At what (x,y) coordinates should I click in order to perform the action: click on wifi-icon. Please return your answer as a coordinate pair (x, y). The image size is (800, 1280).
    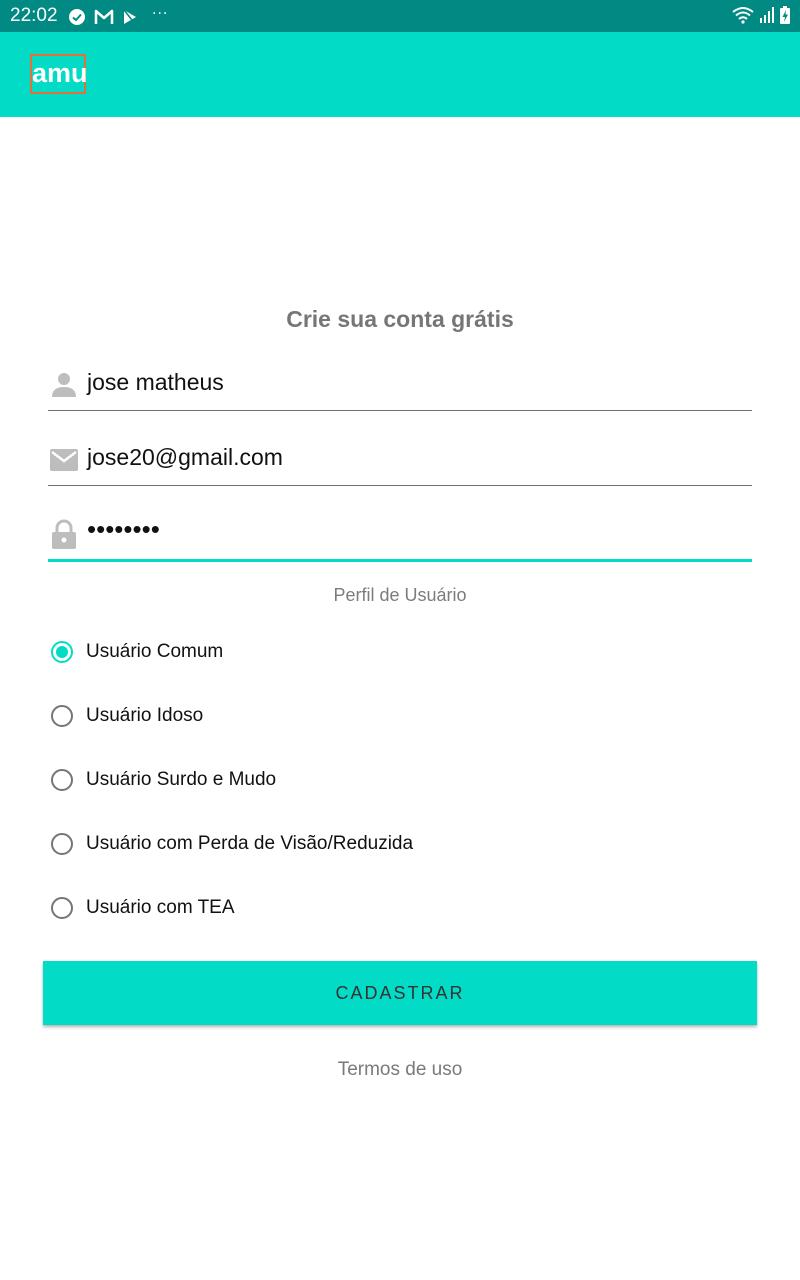
    Looking at the image, I should click on (743, 15).